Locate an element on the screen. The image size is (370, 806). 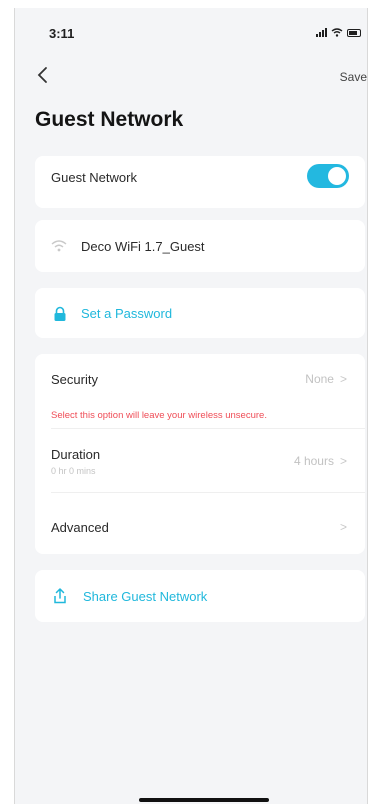
page-title: Guest Network is located at coordinates (109, 119).